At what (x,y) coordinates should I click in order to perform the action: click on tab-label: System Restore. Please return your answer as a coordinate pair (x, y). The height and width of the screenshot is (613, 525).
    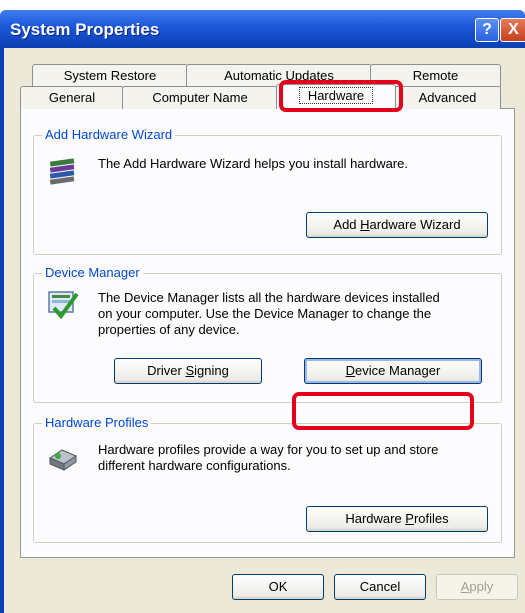
    Looking at the image, I should click on (110, 75).